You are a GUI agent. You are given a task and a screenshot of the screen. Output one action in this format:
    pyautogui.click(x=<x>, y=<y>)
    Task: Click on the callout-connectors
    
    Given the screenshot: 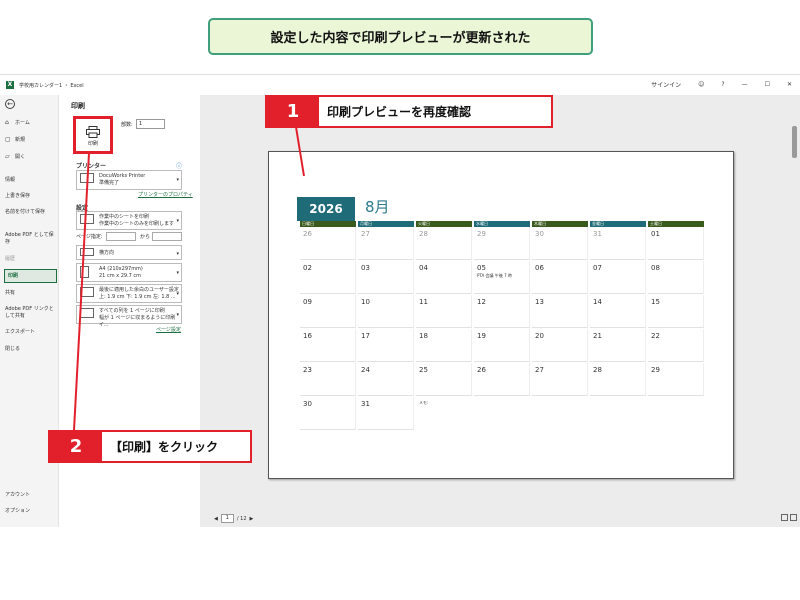 What is the action you would take?
    pyautogui.click(x=189, y=278)
    